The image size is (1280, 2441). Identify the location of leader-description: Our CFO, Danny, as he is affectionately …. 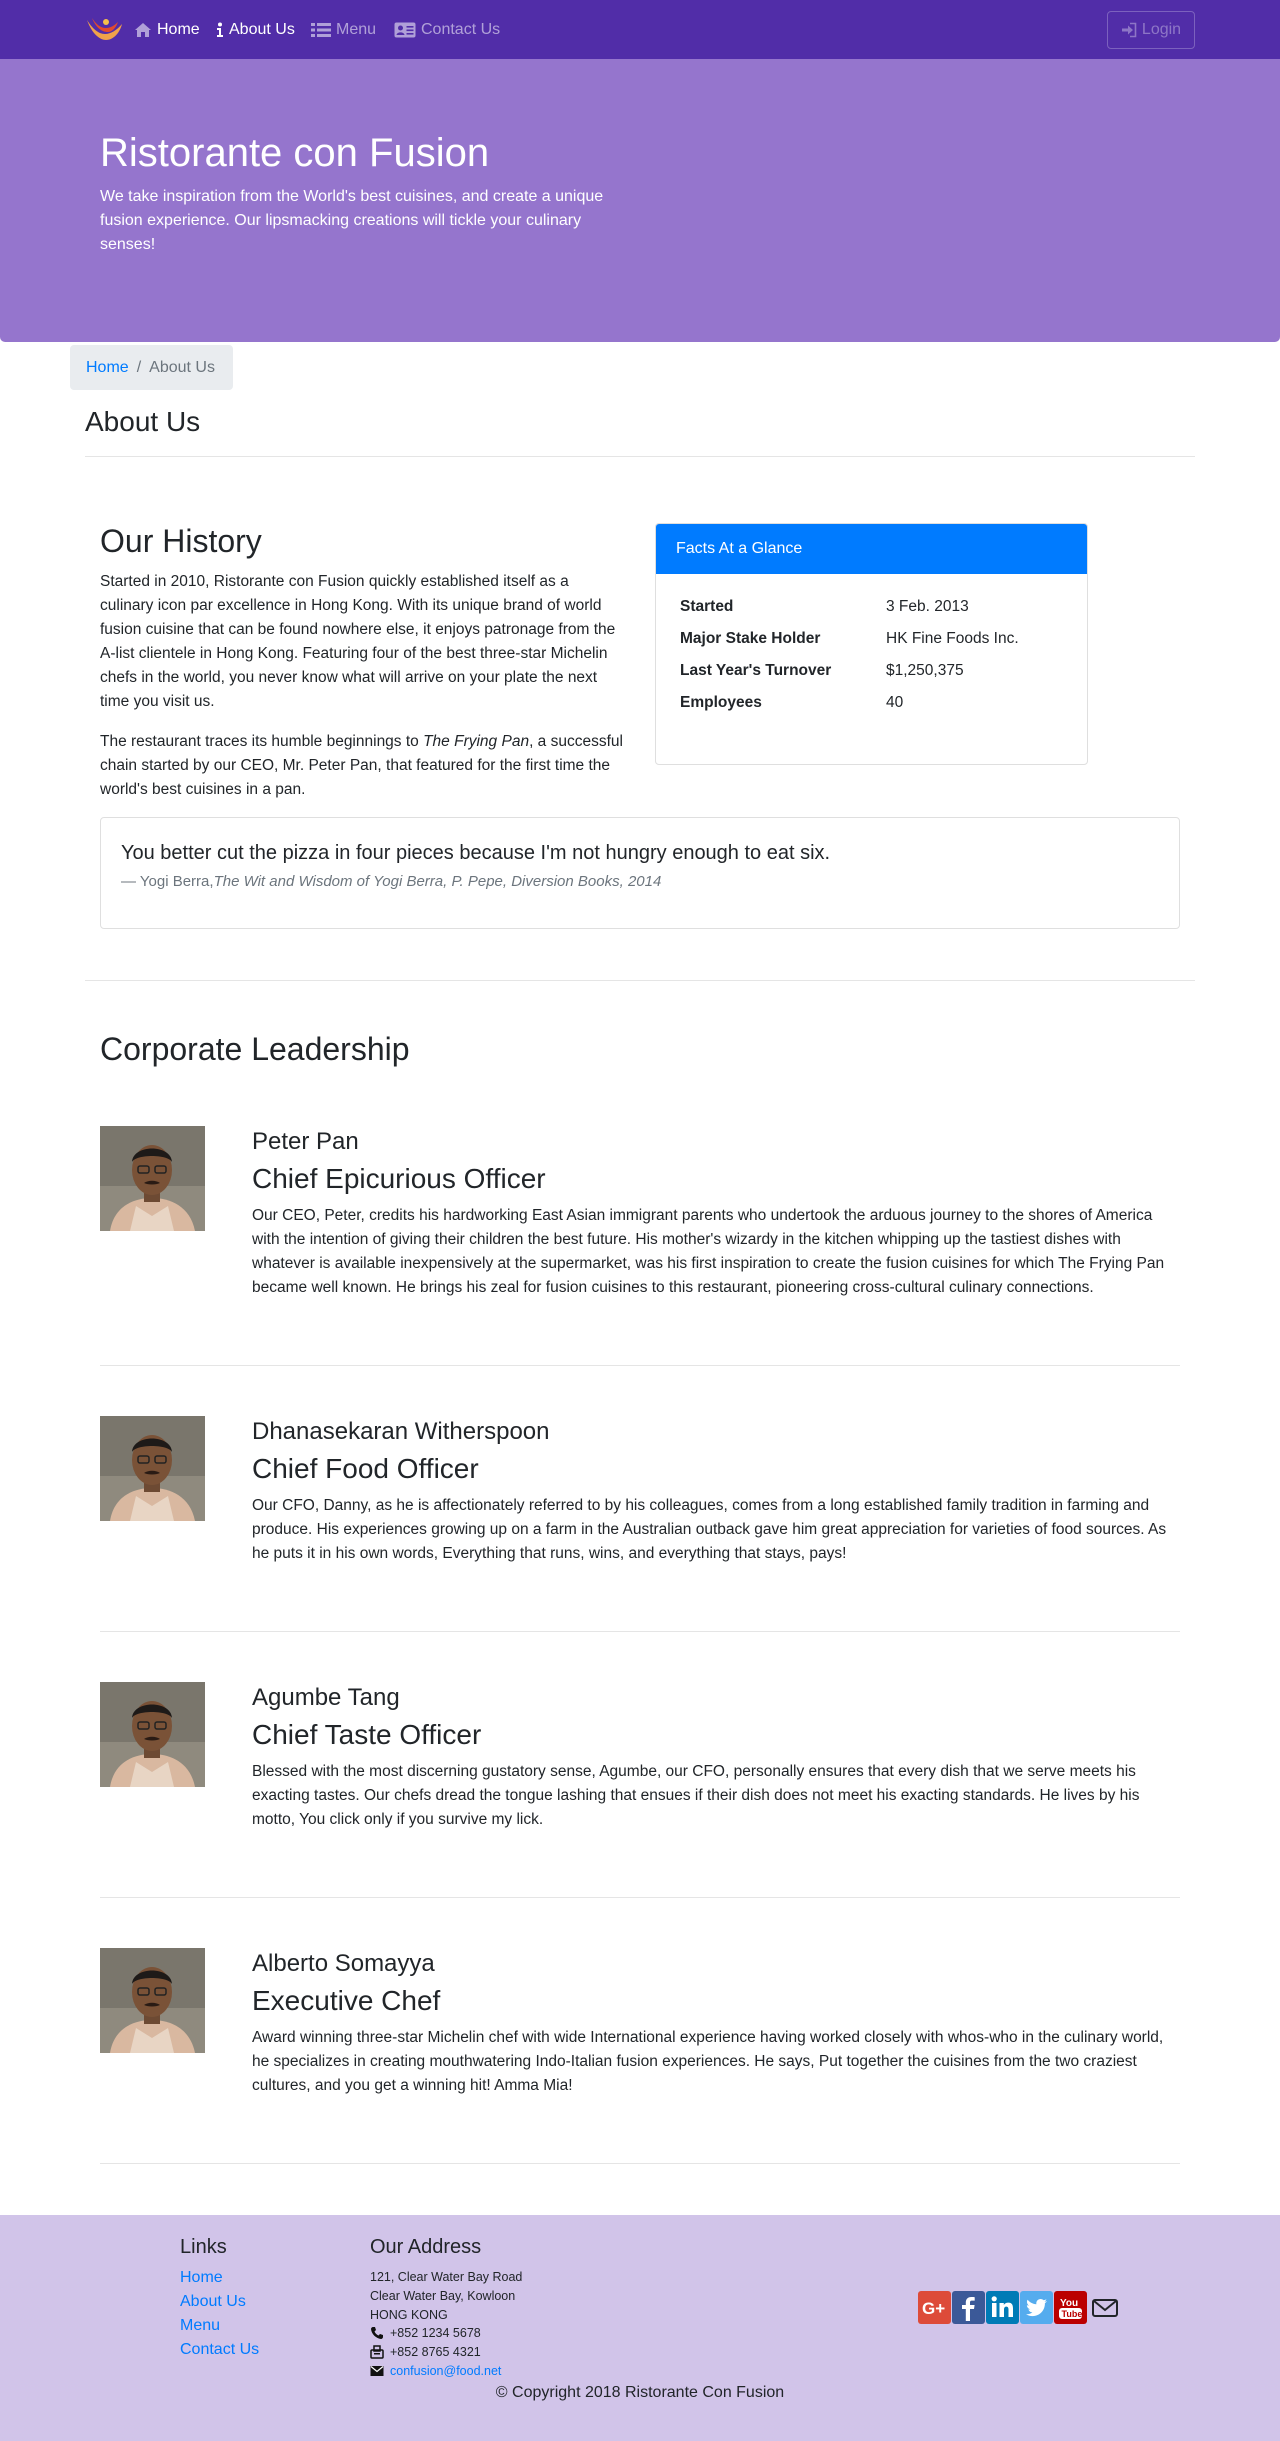
(709, 1529).